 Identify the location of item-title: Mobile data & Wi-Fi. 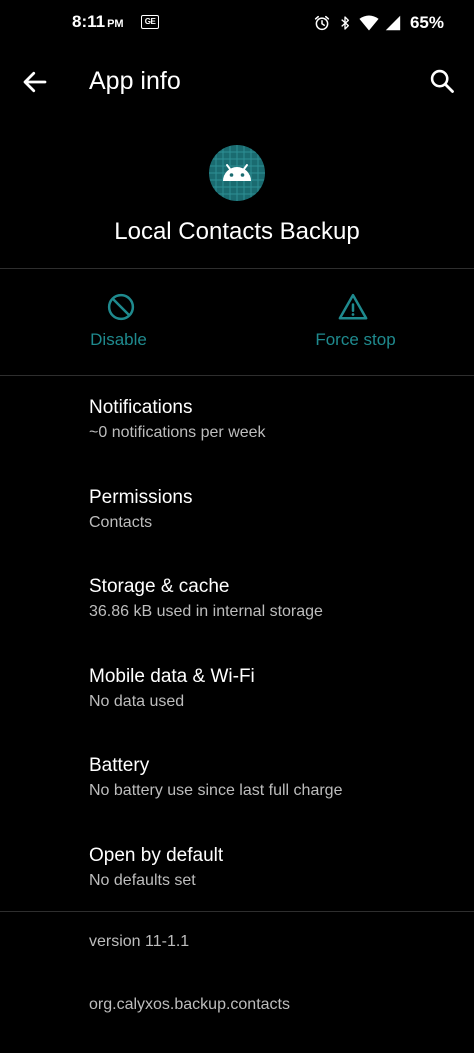
(172, 676).